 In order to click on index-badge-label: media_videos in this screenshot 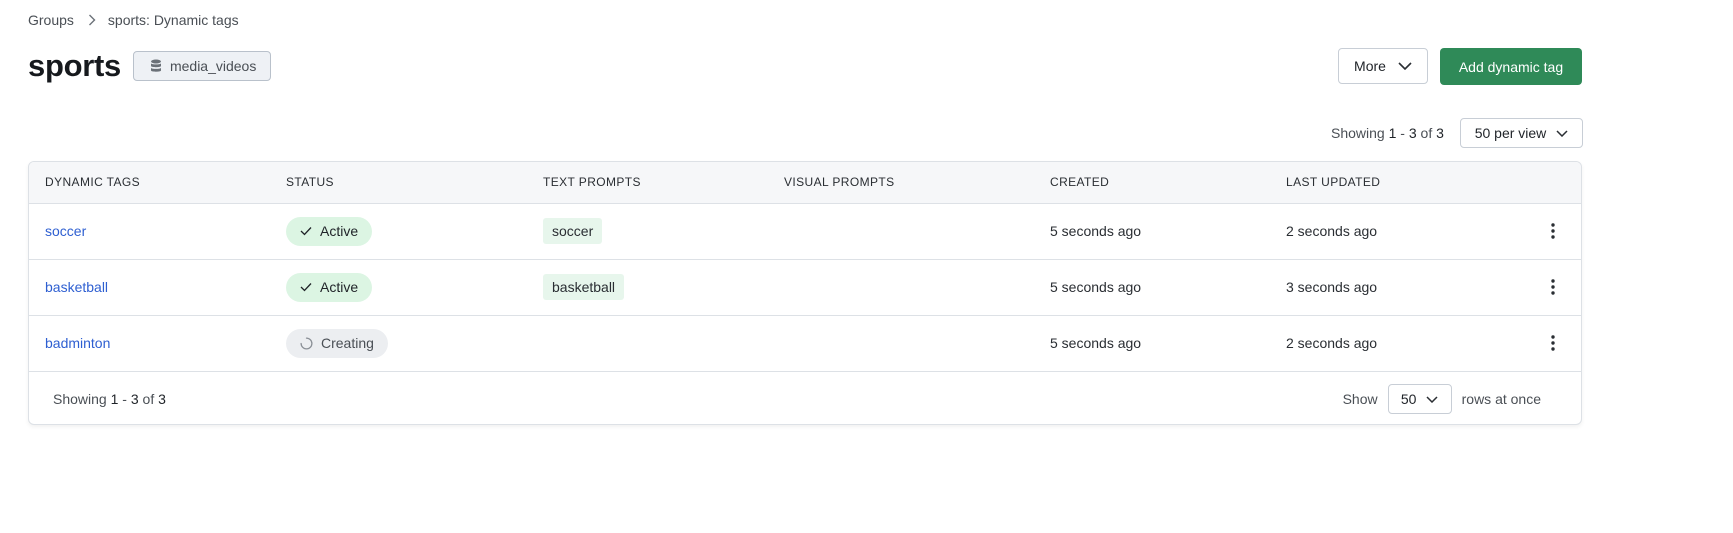, I will do `click(213, 66)`.